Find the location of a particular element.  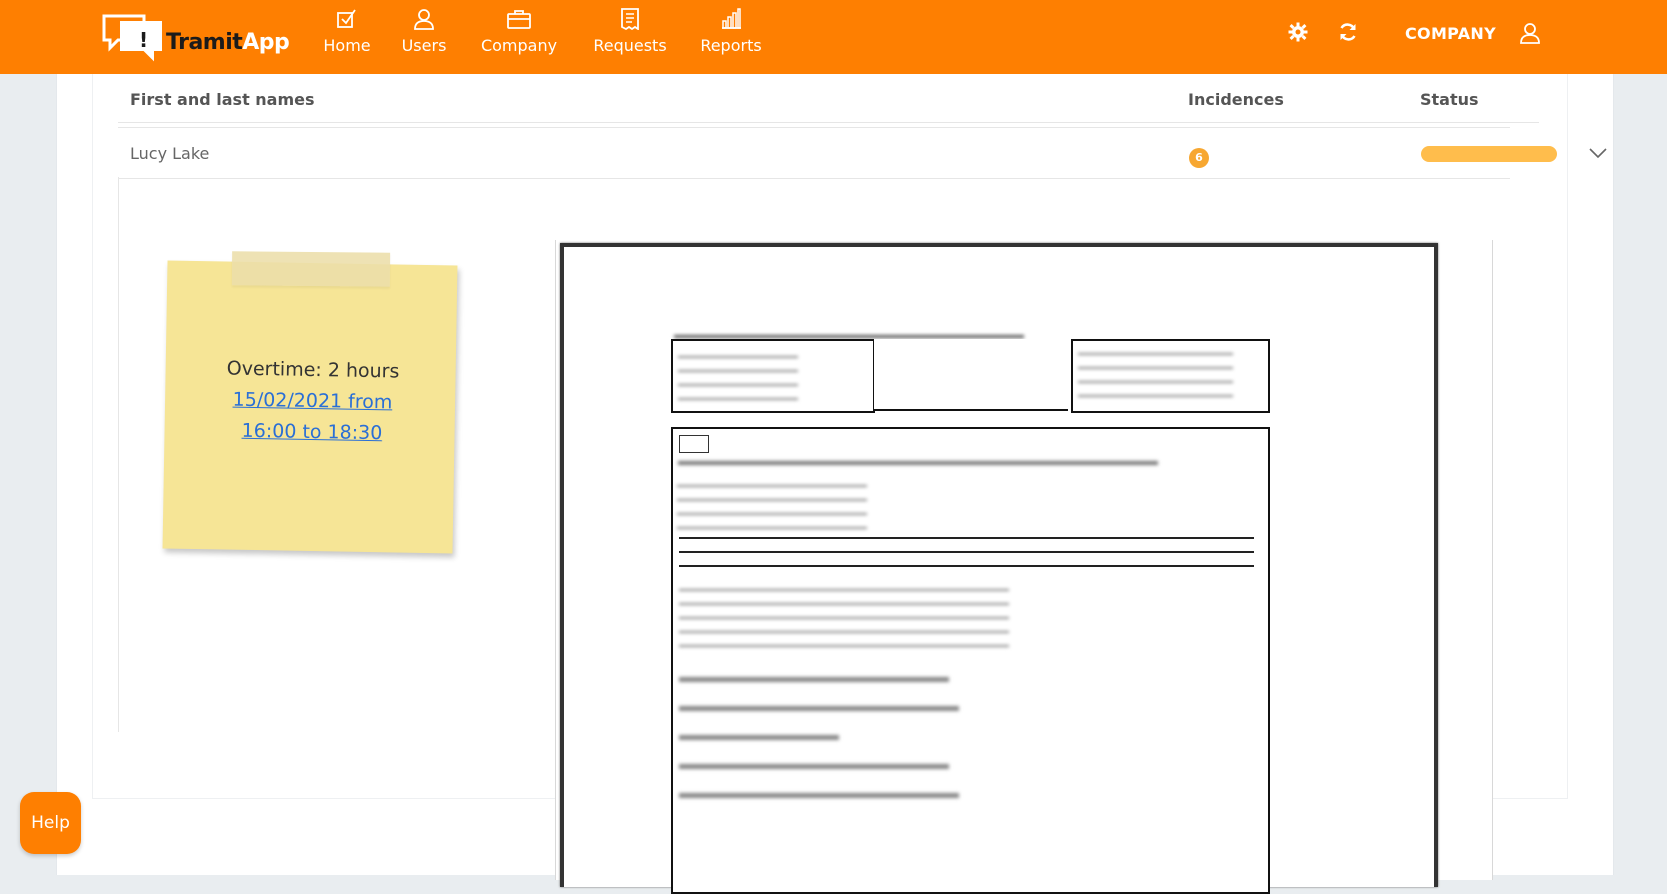

nav-company: Company is located at coordinates (519, 37).